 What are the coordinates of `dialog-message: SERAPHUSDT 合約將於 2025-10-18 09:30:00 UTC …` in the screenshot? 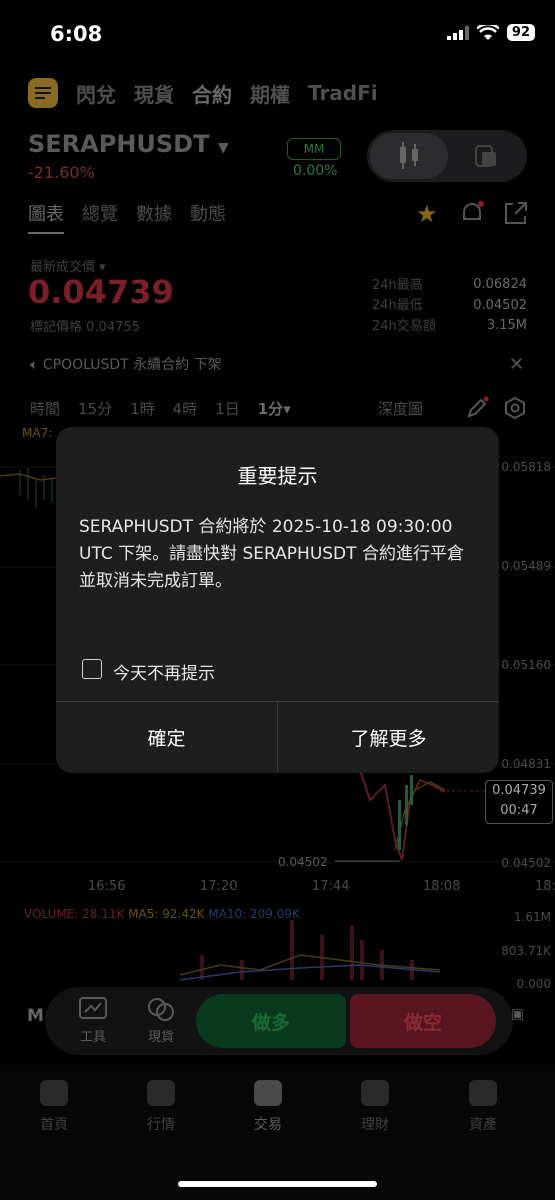 It's located at (271, 554).